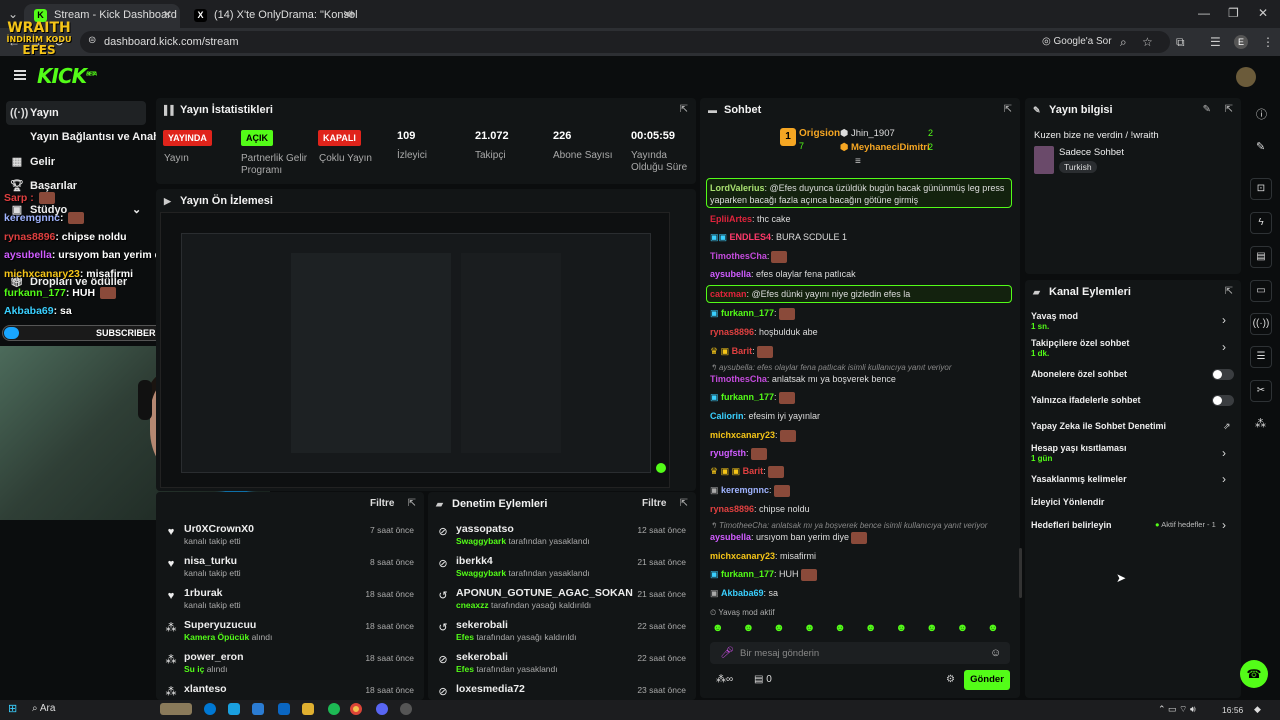 This screenshot has height=720, width=1280. I want to click on chat-username: Akbaba69, so click(742, 593).